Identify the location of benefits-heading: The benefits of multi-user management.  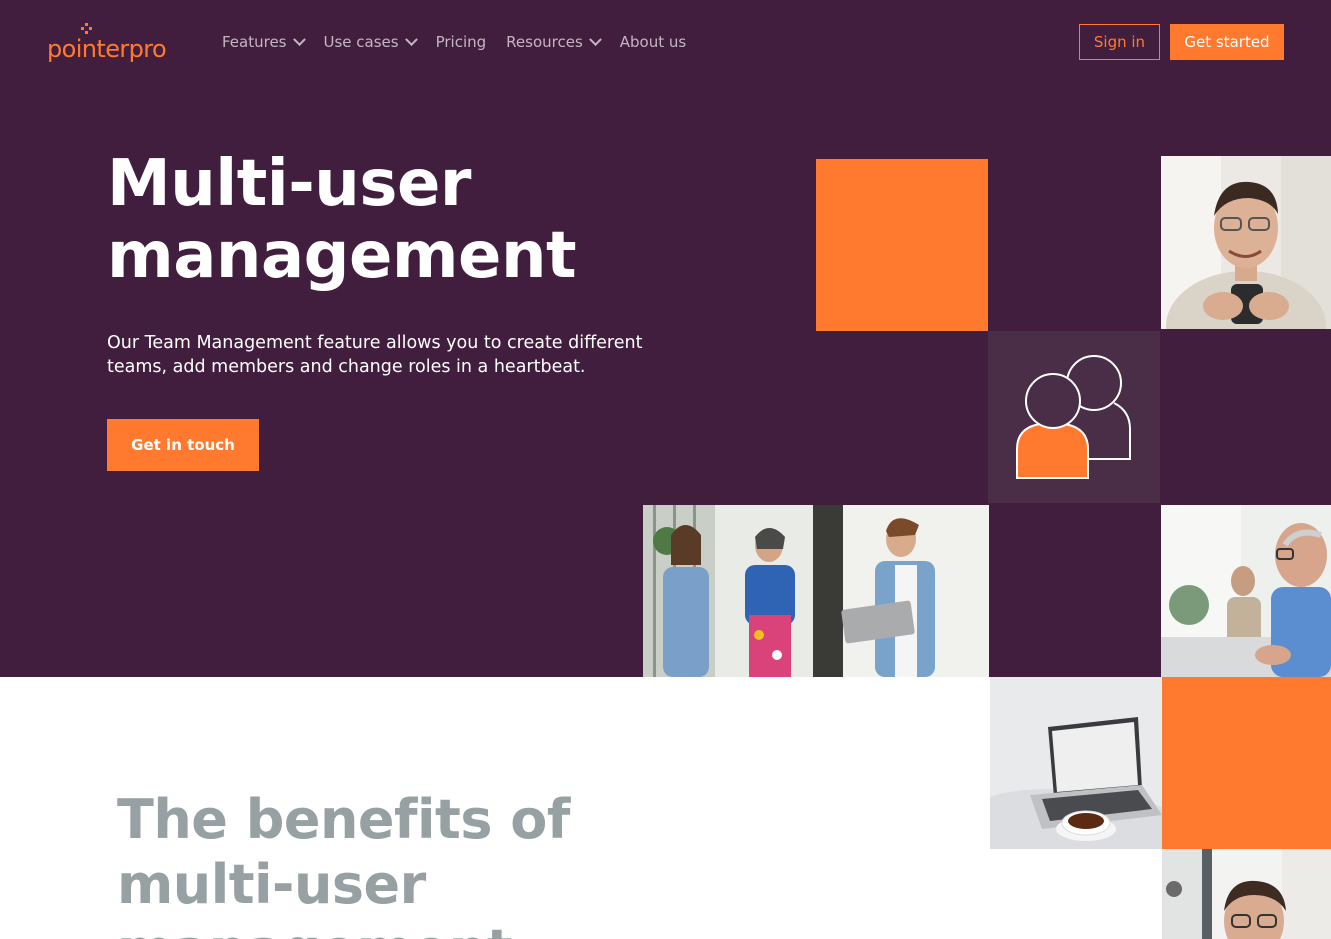
(343, 863).